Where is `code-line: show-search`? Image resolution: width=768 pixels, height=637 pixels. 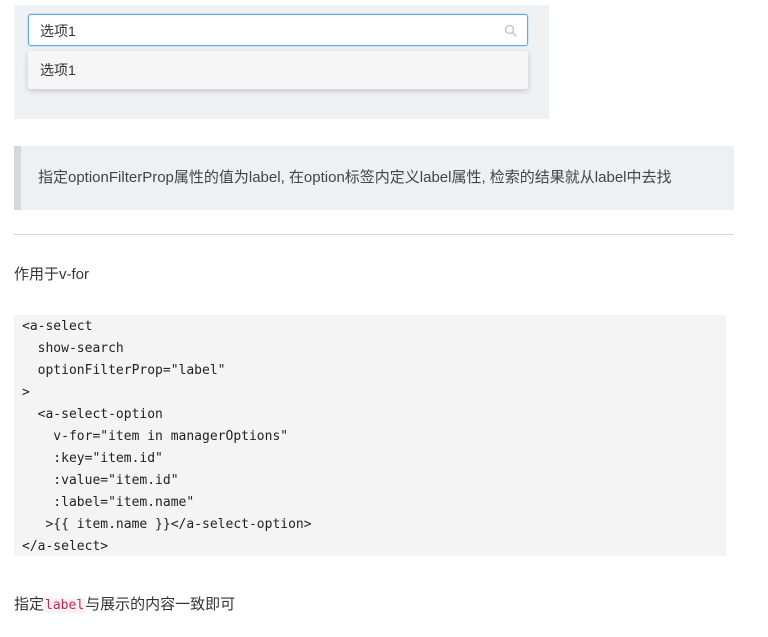
code-line: show-search is located at coordinates (73, 348).